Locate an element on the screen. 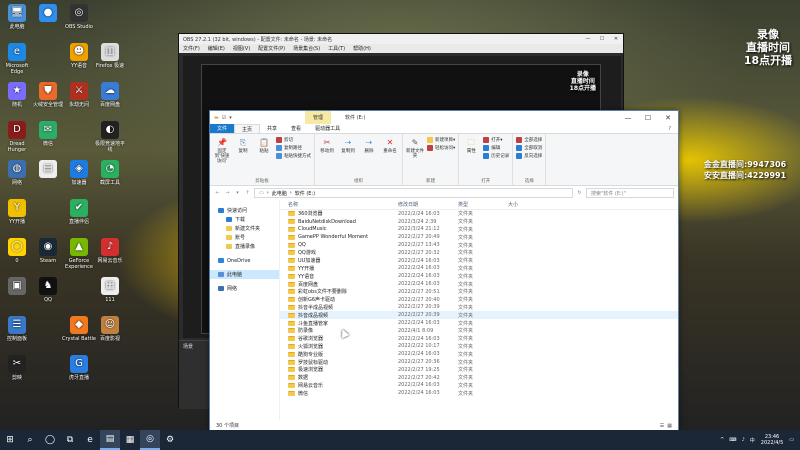 The width and height of the screenshot is (800, 450). desktop-icon: ● is located at coordinates (48, 14).